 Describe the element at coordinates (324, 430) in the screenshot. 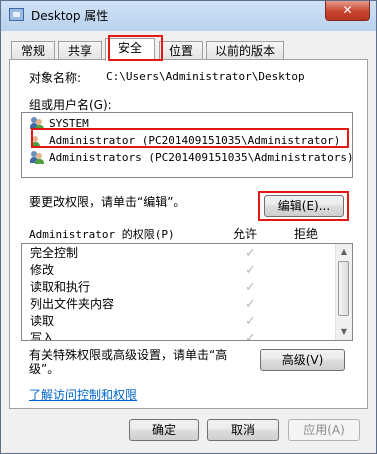

I see `apply-button: 应用(A)` at that location.